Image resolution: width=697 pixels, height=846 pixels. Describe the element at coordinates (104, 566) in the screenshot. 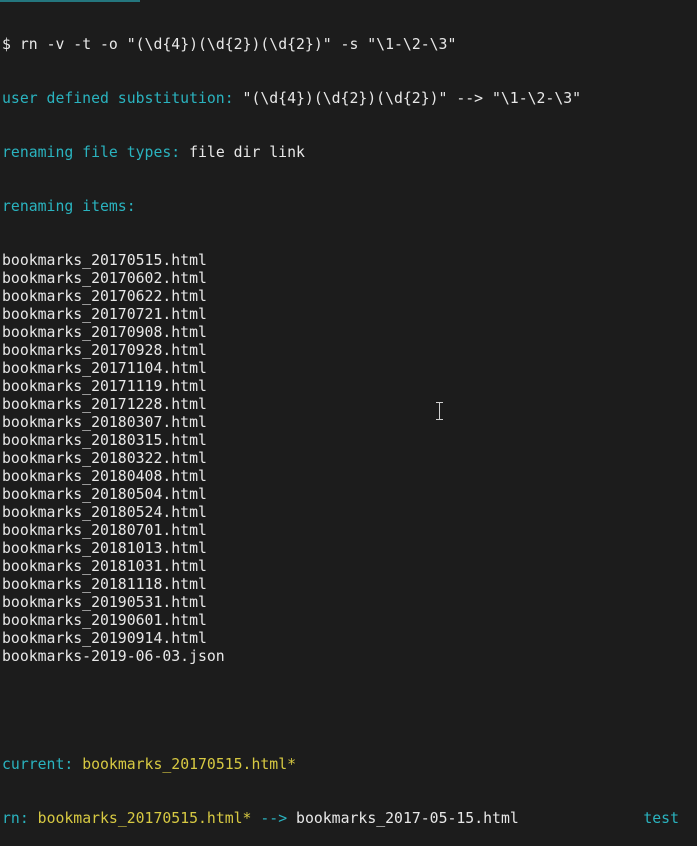

I see `list-item: bookmarks_20181031.html` at that location.